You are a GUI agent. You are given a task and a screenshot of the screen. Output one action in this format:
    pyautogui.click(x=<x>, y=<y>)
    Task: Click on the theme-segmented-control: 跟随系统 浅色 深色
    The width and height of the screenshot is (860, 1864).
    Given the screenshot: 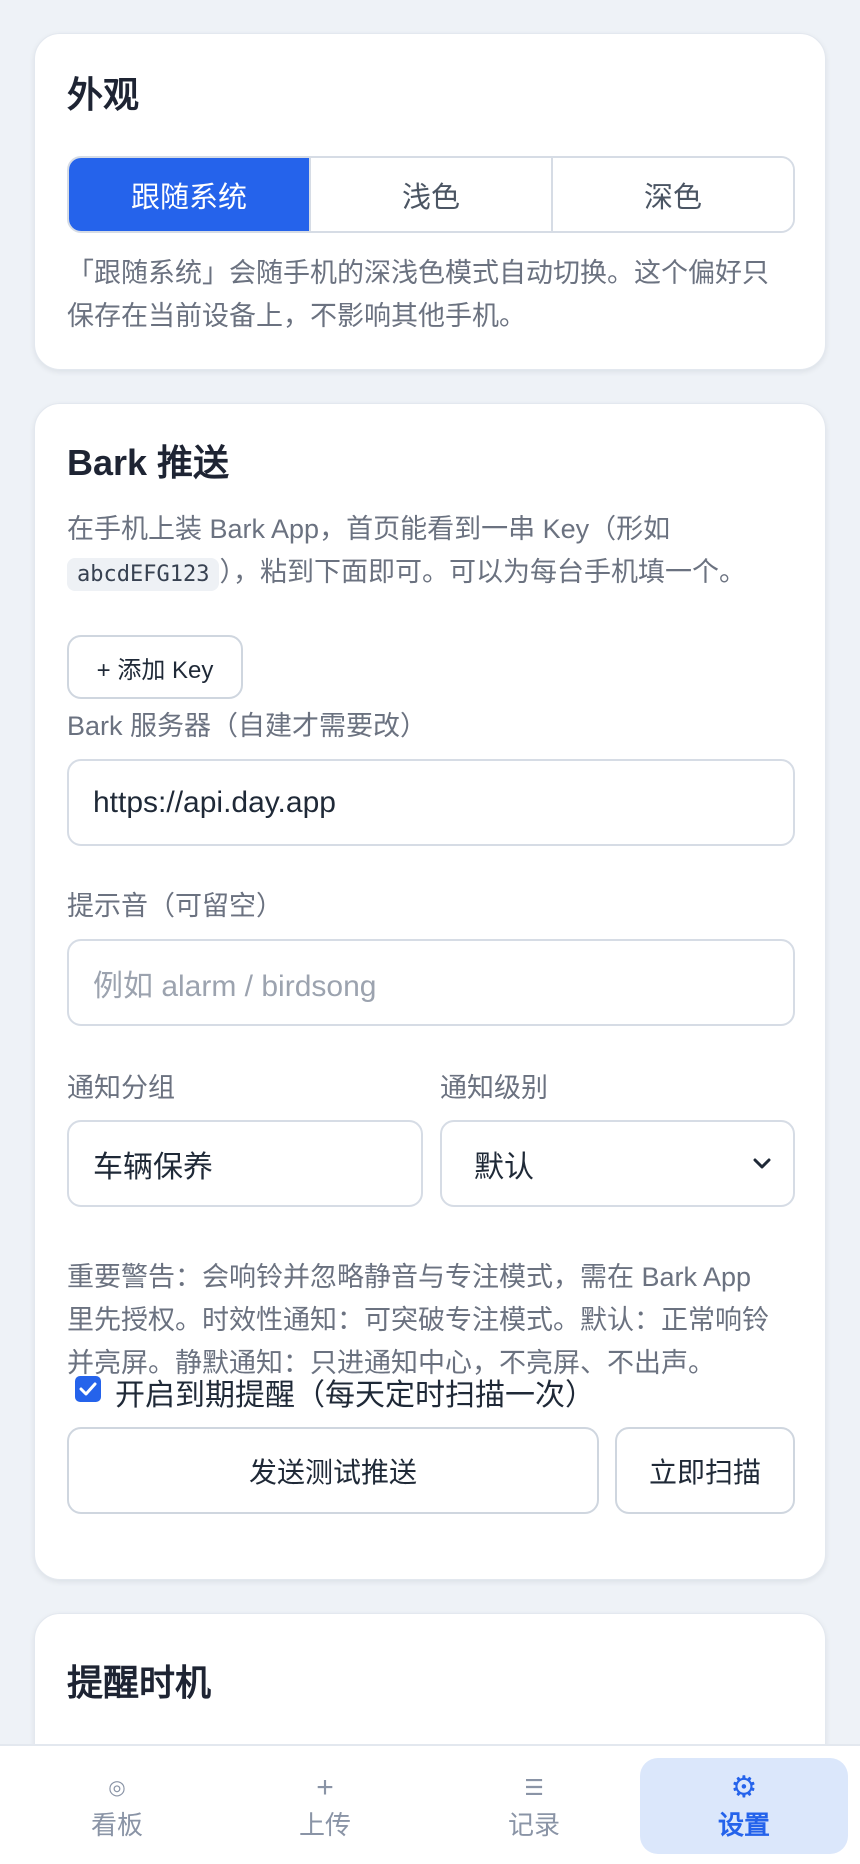 What is the action you would take?
    pyautogui.click(x=431, y=194)
    